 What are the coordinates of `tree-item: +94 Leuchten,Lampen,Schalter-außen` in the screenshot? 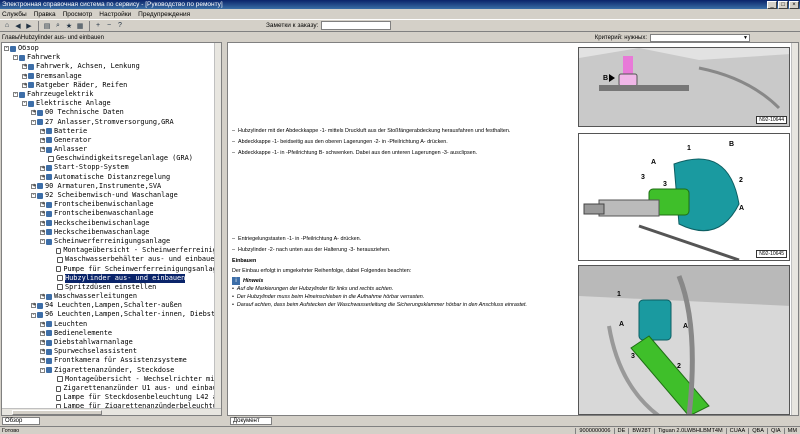 It's located at (111, 305).